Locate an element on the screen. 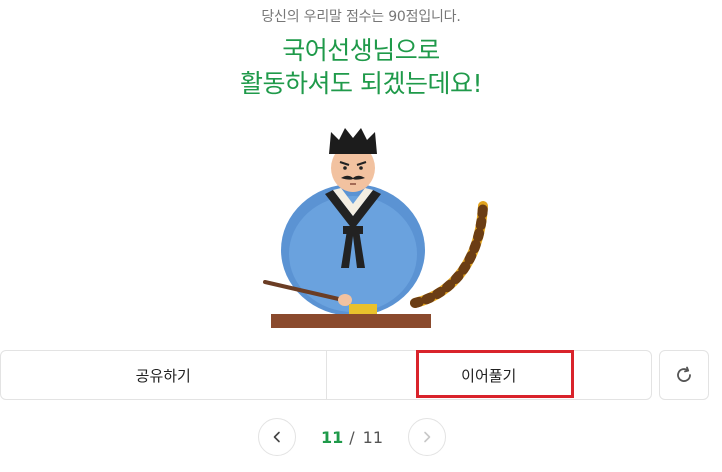 This screenshot has width=722, height=472. headline-line-2: 활동하셔도 되겠는데요! is located at coordinates (361, 83).